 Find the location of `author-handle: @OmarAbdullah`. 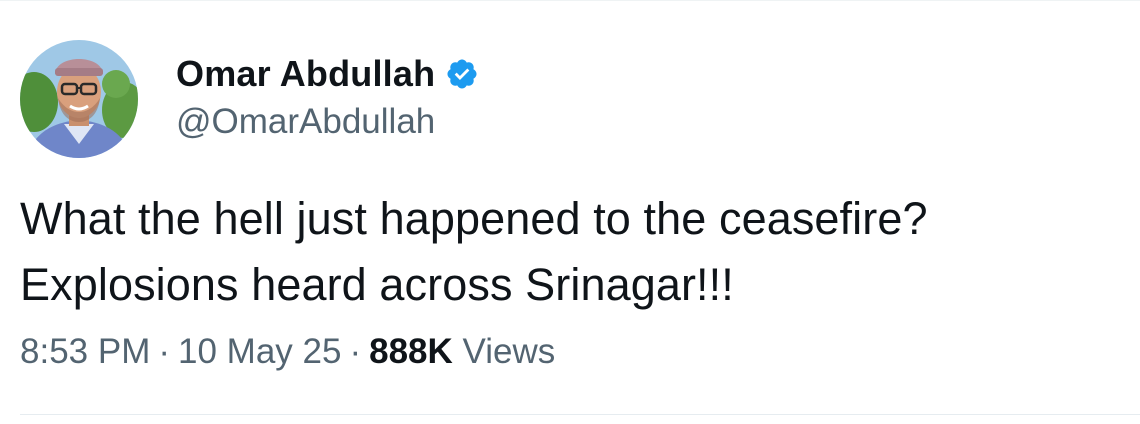

author-handle: @OmarAbdullah is located at coordinates (327, 122).